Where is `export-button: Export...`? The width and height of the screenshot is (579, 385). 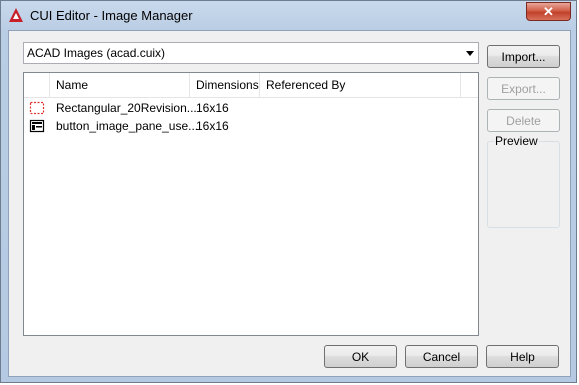 export-button: Export... is located at coordinates (523, 88).